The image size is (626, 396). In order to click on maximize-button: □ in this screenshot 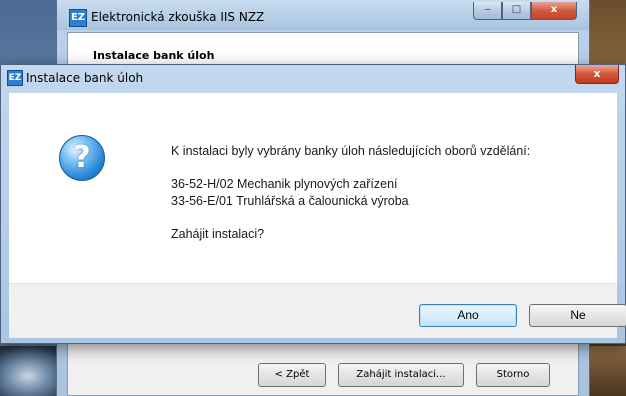, I will do `click(516, 11)`.